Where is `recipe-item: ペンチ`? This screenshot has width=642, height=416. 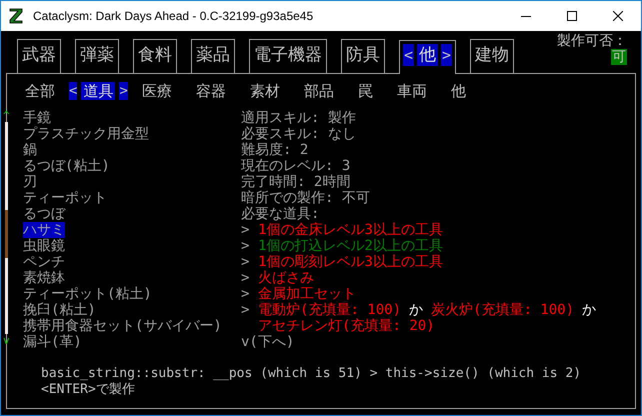
recipe-item: ペンチ is located at coordinates (44, 262).